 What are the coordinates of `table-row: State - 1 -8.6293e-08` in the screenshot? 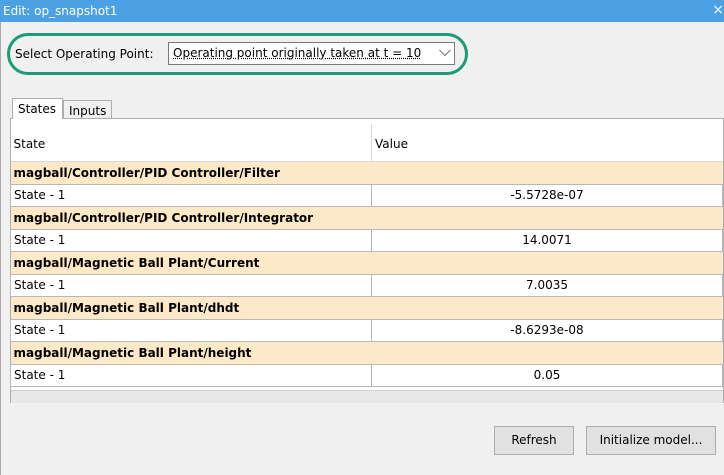 It's located at (366, 330).